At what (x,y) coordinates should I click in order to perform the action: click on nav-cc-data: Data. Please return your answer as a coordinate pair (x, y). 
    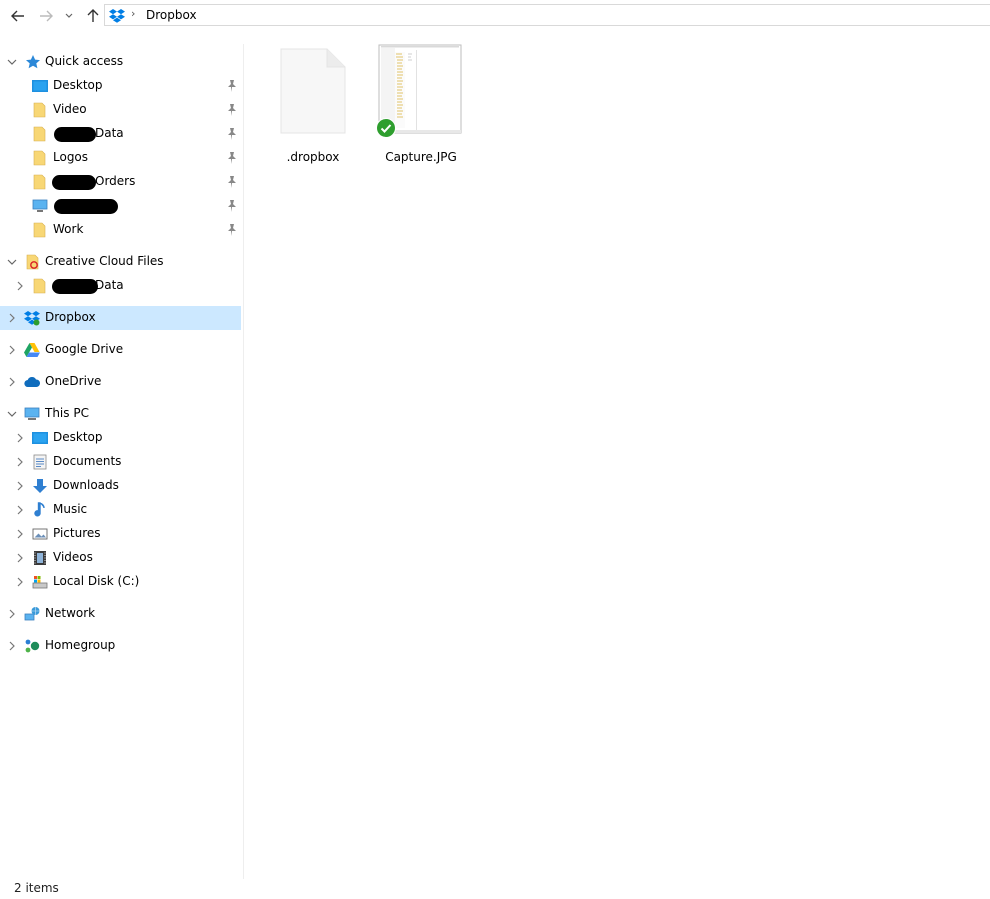
    Looking at the image, I should click on (120, 286).